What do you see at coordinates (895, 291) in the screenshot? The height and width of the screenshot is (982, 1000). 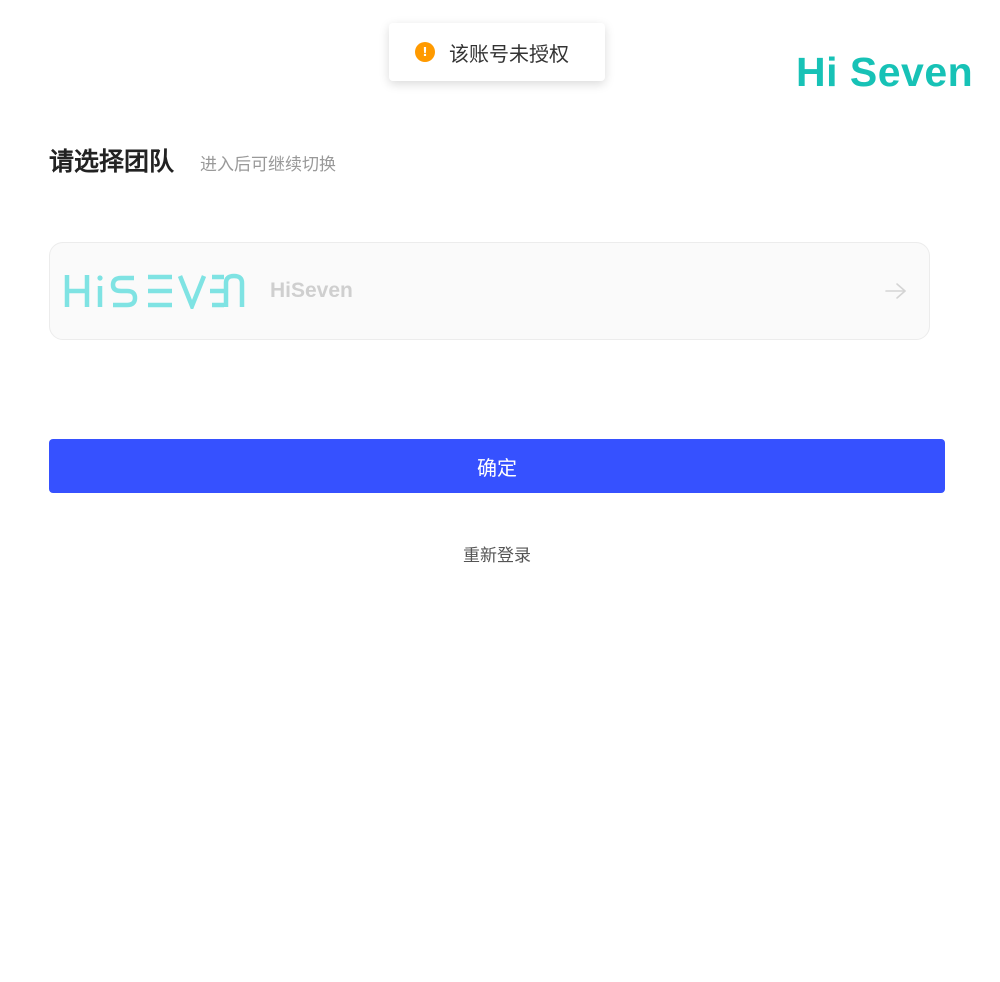 I see `arrow-right-icon` at bounding box center [895, 291].